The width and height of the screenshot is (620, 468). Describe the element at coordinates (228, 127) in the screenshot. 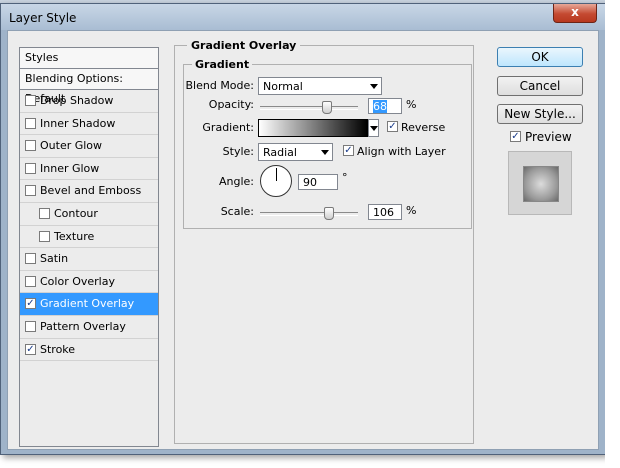

I see `gradient-label: Gradient:` at that location.